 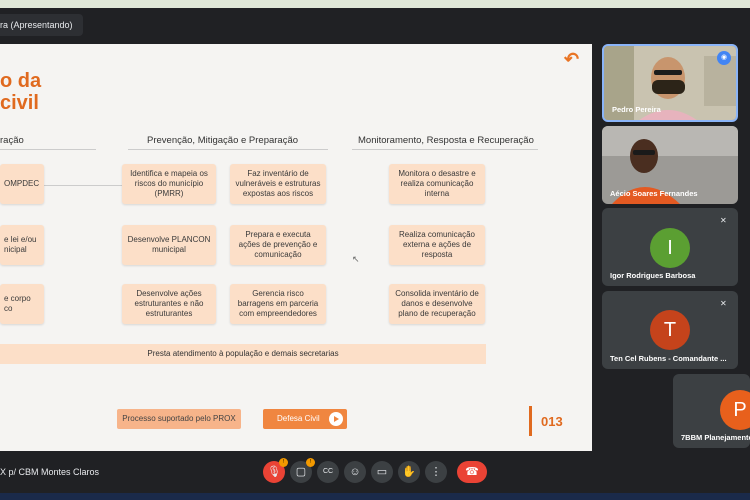 What do you see at coordinates (715, 437) in the screenshot?
I see `participant-name: 7BBM Planejamento` at bounding box center [715, 437].